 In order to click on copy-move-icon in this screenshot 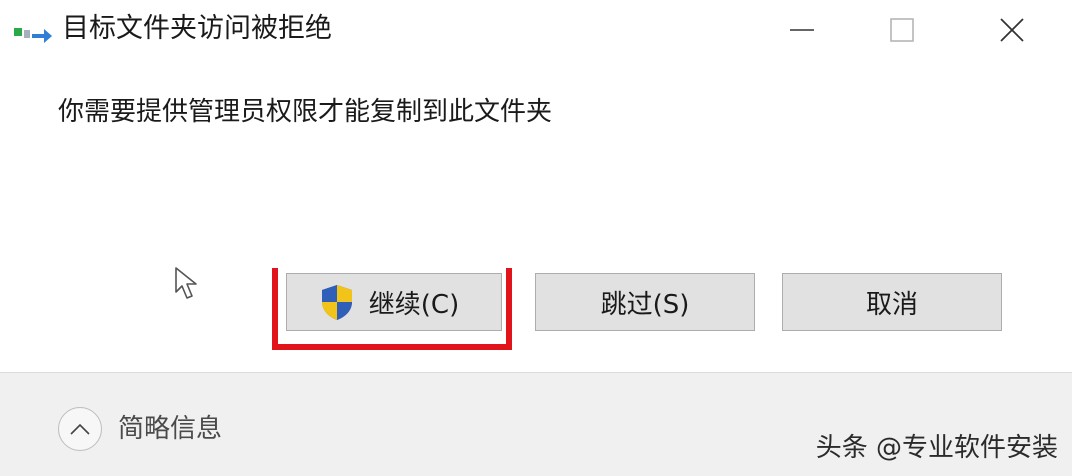, I will do `click(33, 35)`.